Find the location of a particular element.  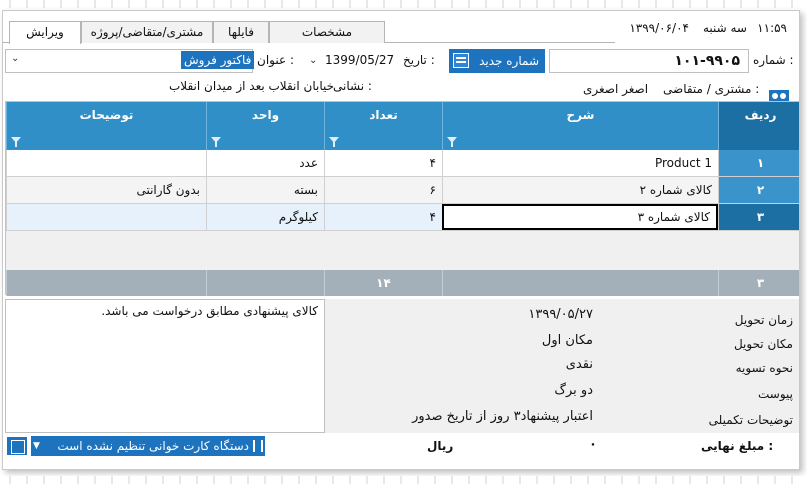

grid-footer: ۱۴ ۳ is located at coordinates (402, 283).